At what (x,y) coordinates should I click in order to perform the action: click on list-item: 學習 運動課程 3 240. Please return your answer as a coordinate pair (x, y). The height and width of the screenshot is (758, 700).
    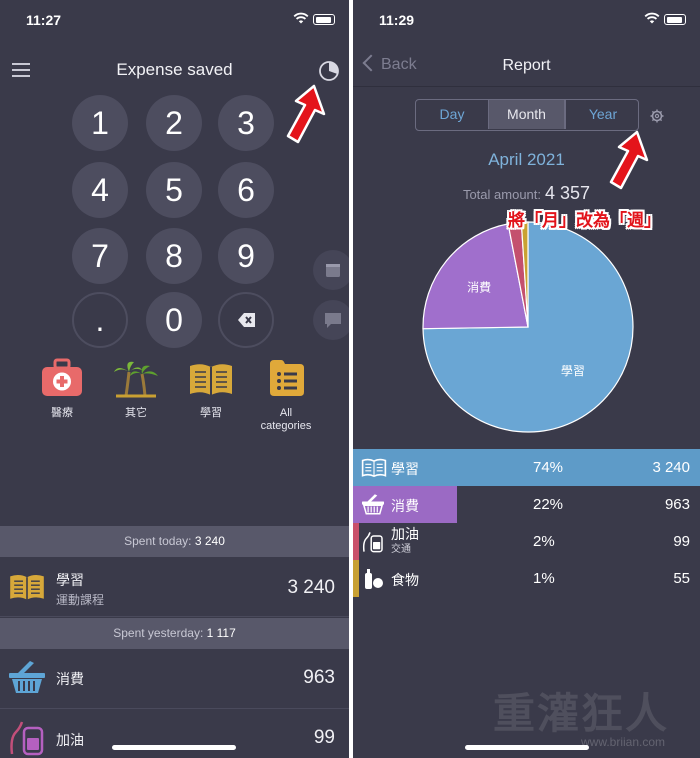
    Looking at the image, I should click on (174, 587).